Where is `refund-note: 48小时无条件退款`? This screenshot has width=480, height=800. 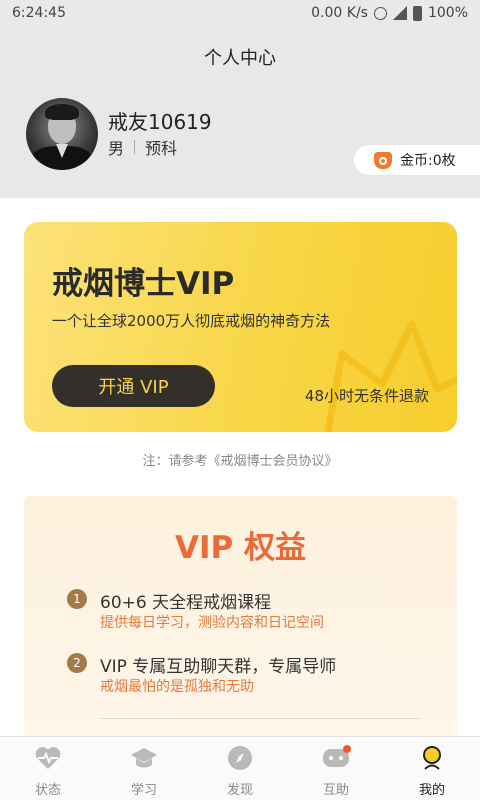 refund-note: 48小时无条件退款 is located at coordinates (366, 396).